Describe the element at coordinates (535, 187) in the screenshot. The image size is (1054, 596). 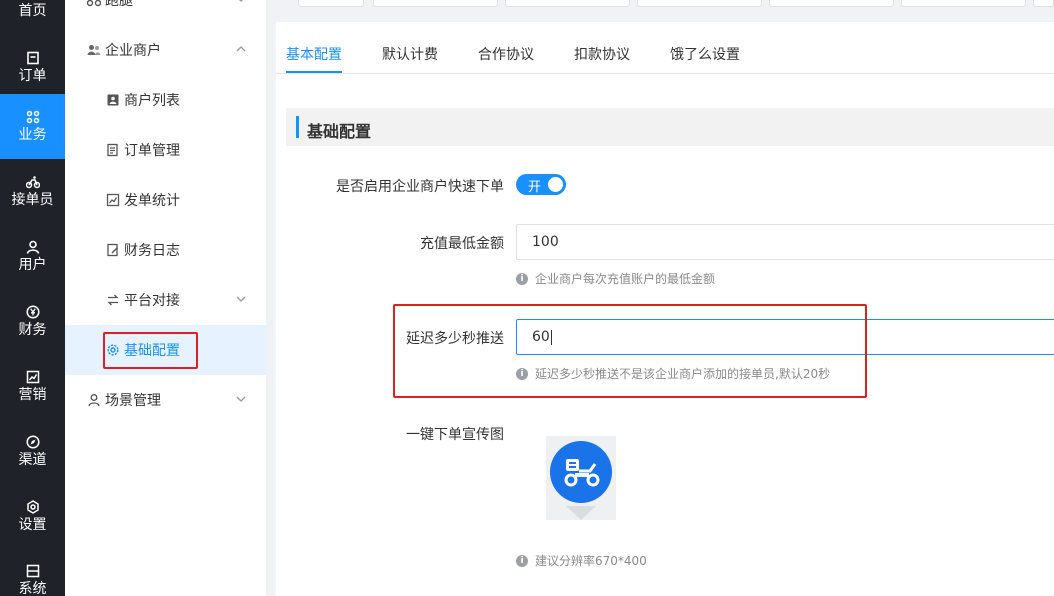
I see `switch-on-text: 开` at that location.